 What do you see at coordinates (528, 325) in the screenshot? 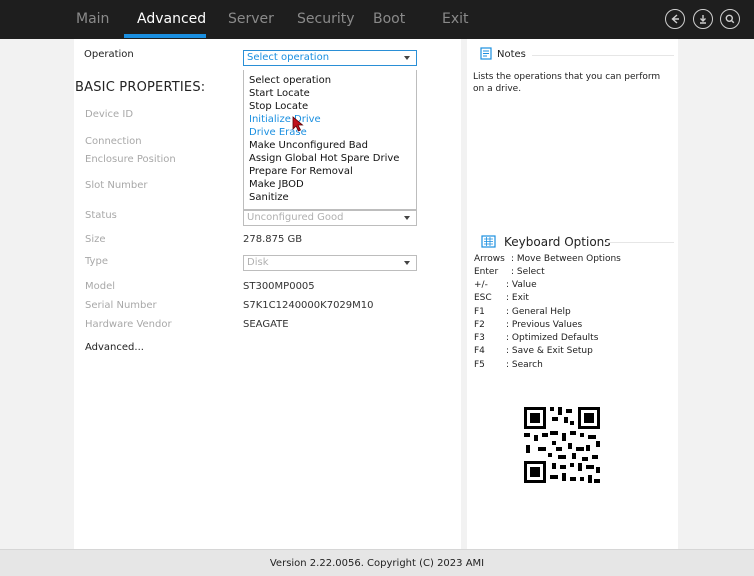
I see `keyboard-option-row: F2: Previous Values` at bounding box center [528, 325].